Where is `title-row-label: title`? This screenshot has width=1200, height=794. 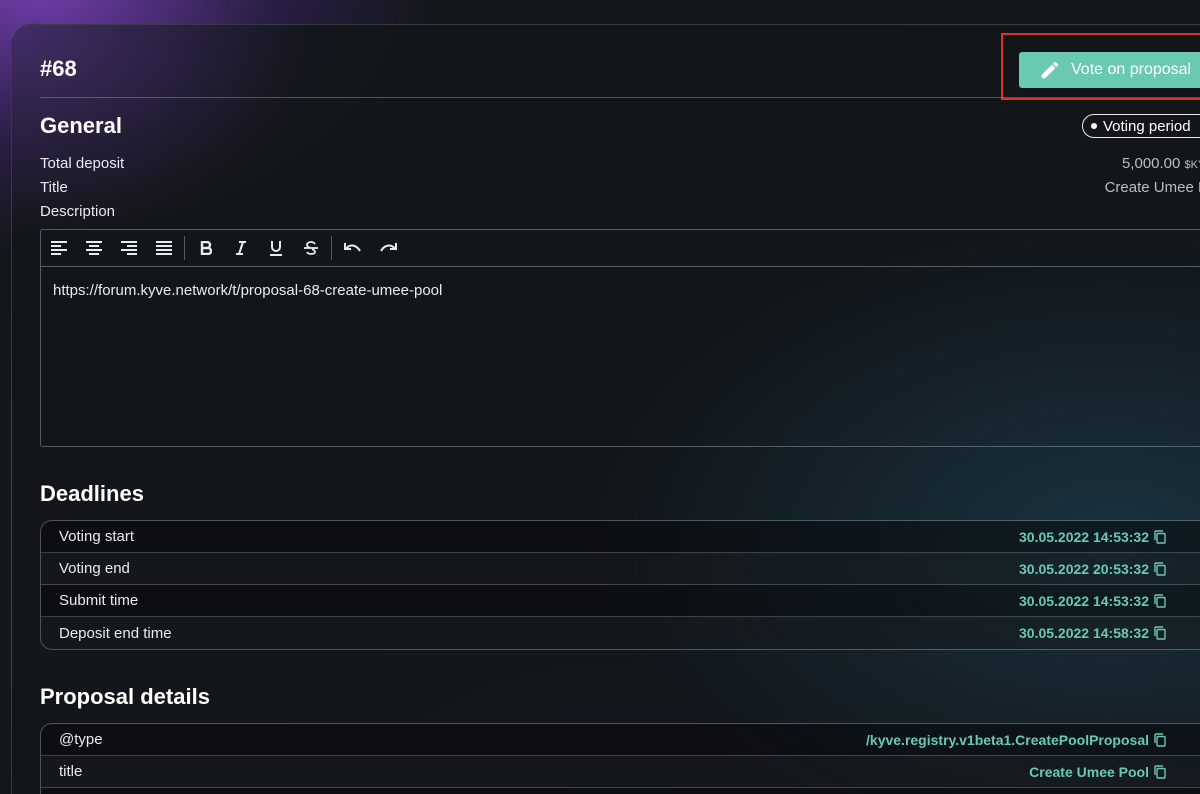 title-row-label: title is located at coordinates (71, 771).